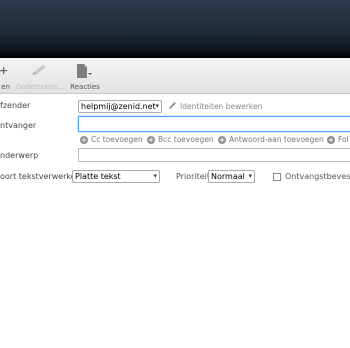 The height and width of the screenshot is (348, 350). I want to click on send-button: + en, so click(6, 76).